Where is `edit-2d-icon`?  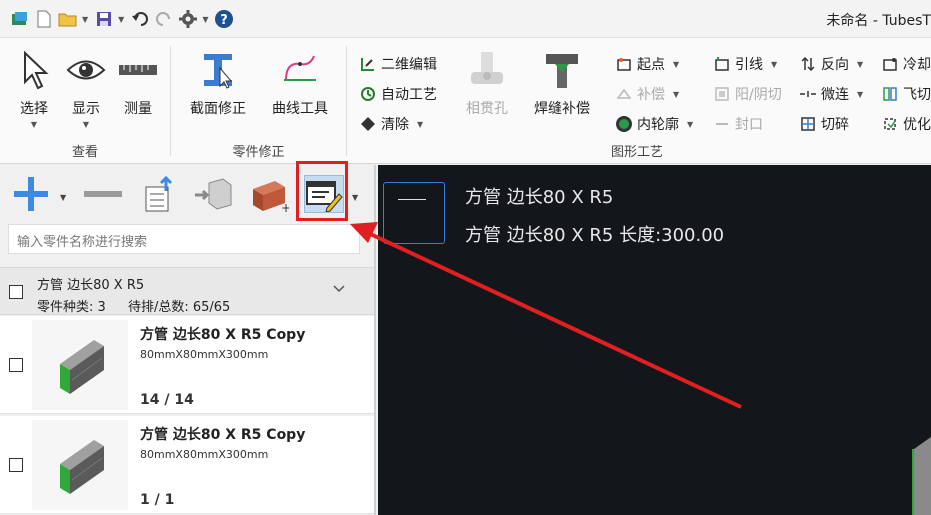
edit-2d-icon is located at coordinates (368, 64).